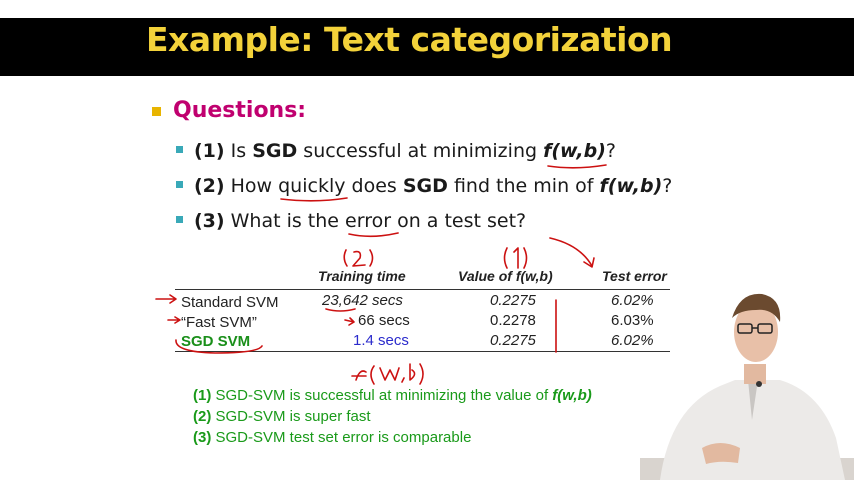 This screenshot has height=480, width=854. What do you see at coordinates (747, 386) in the screenshot?
I see `presenter-video` at bounding box center [747, 386].